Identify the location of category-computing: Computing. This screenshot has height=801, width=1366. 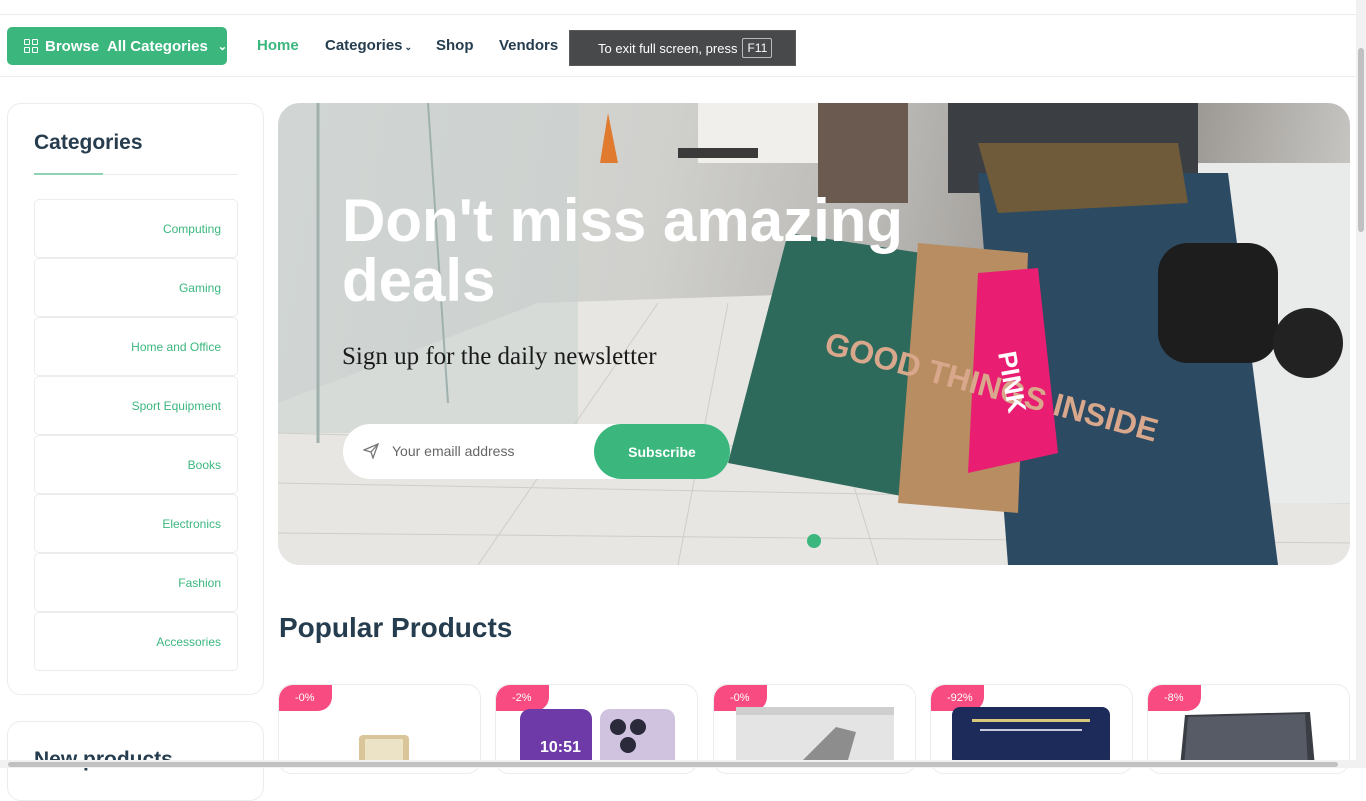
(136, 228).